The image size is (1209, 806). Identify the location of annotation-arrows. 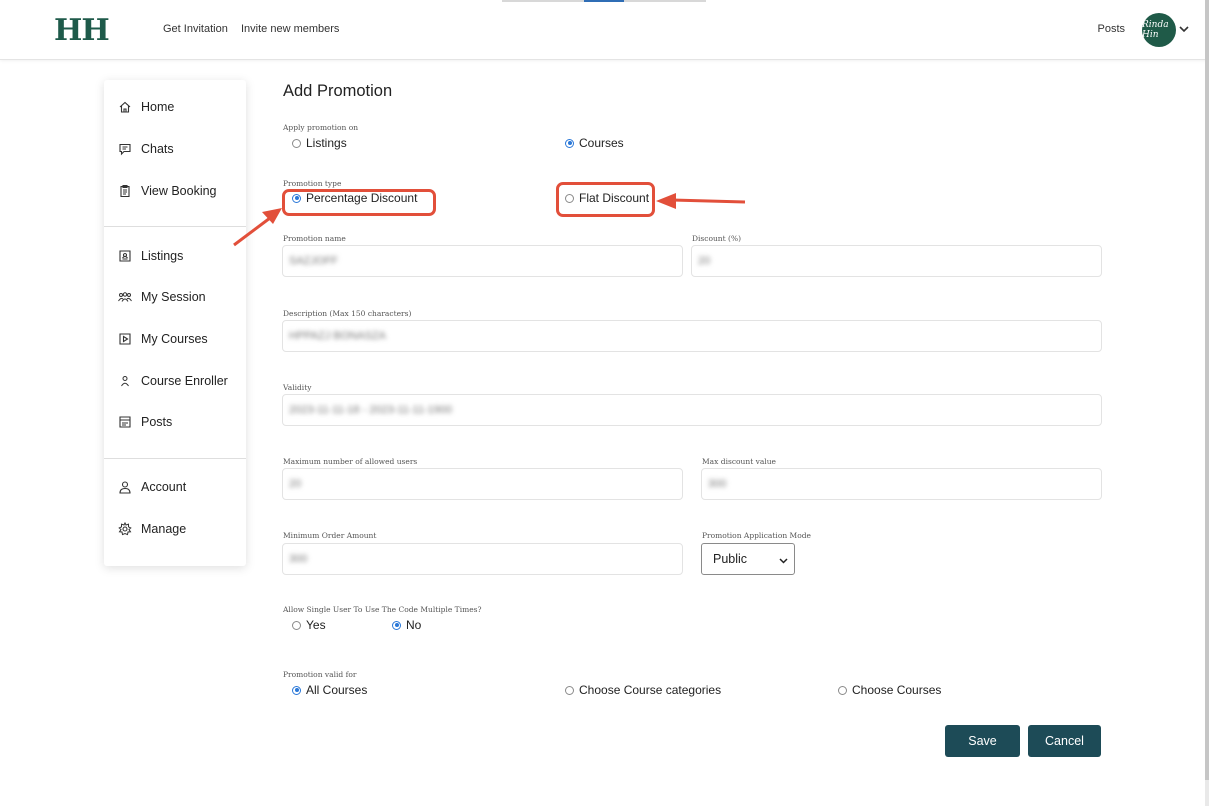
(489, 220).